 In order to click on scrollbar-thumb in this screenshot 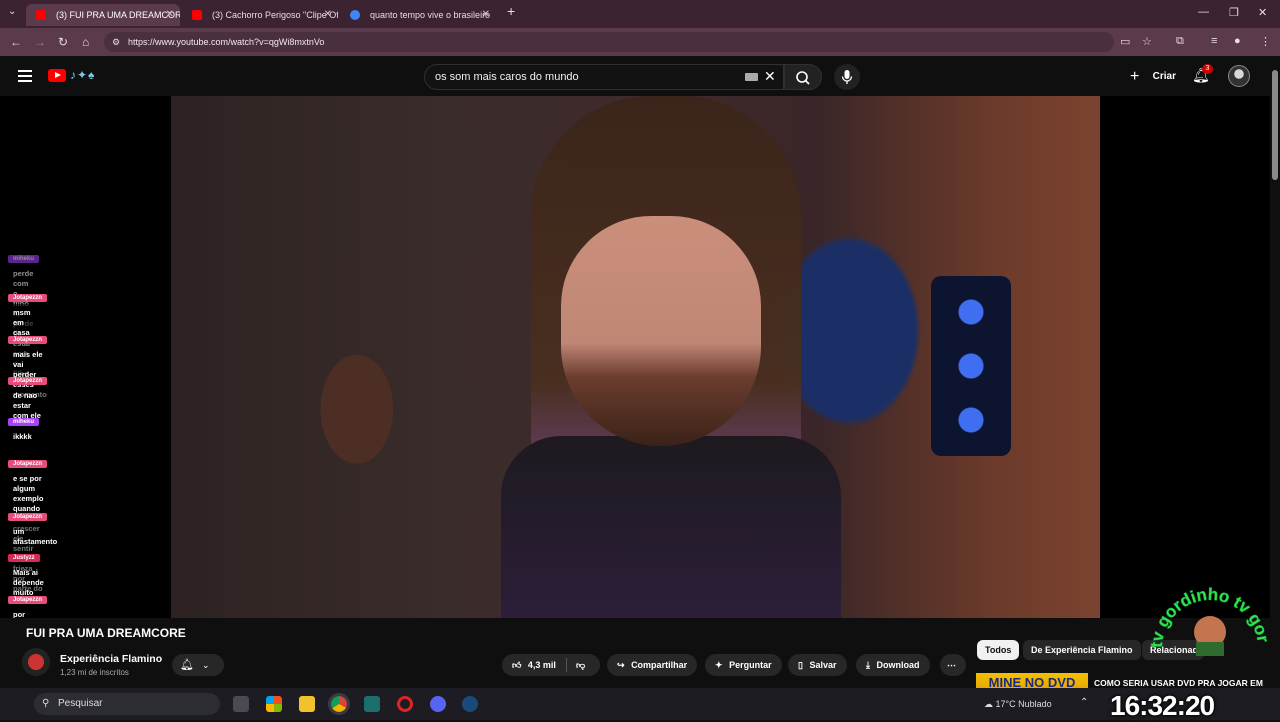, I will do `click(1275, 125)`.